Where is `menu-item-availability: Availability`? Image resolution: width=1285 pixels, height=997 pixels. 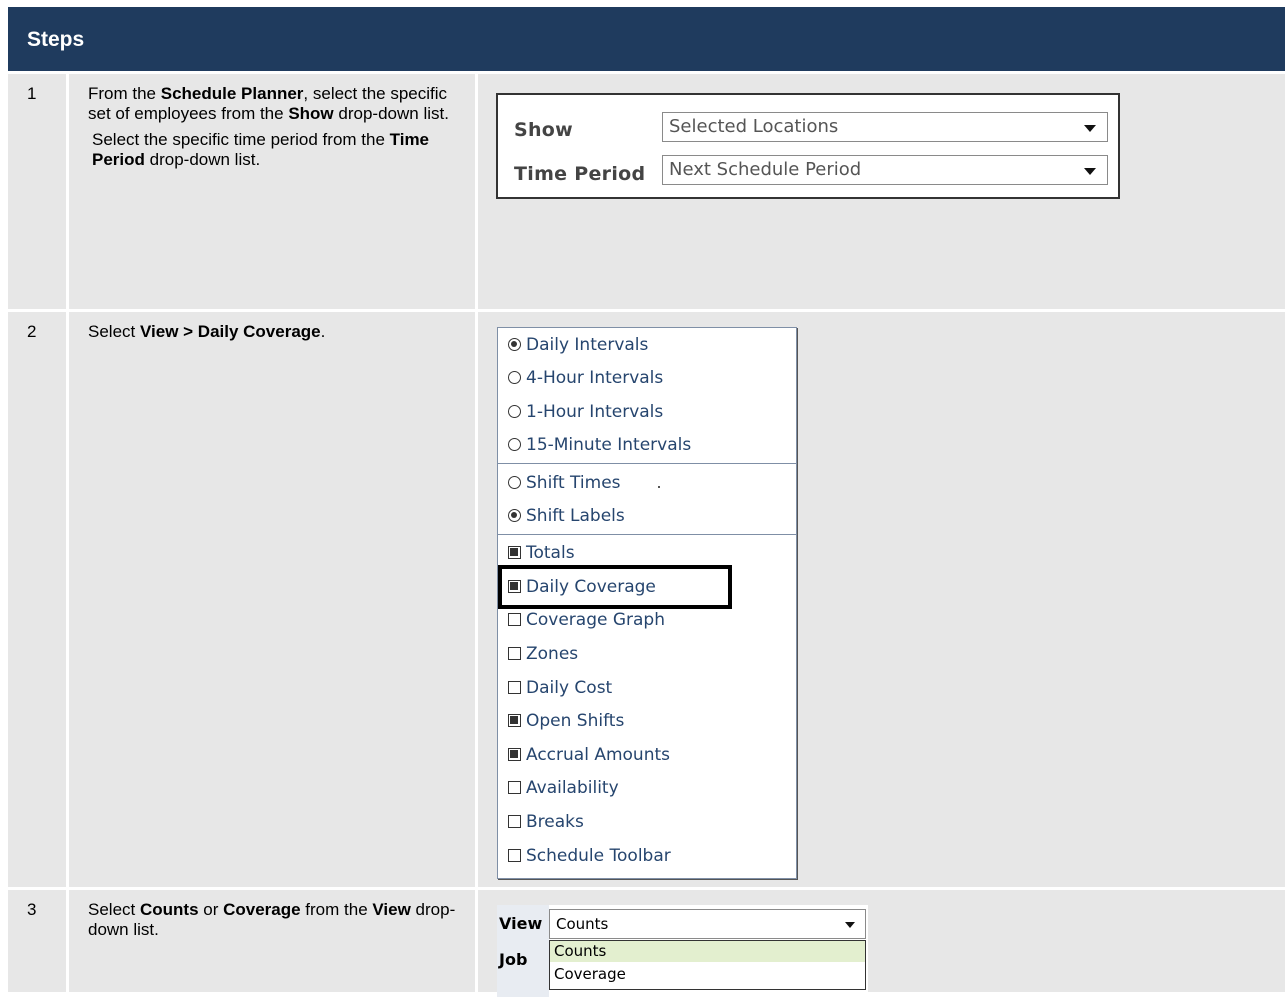 menu-item-availability: Availability is located at coordinates (563, 788).